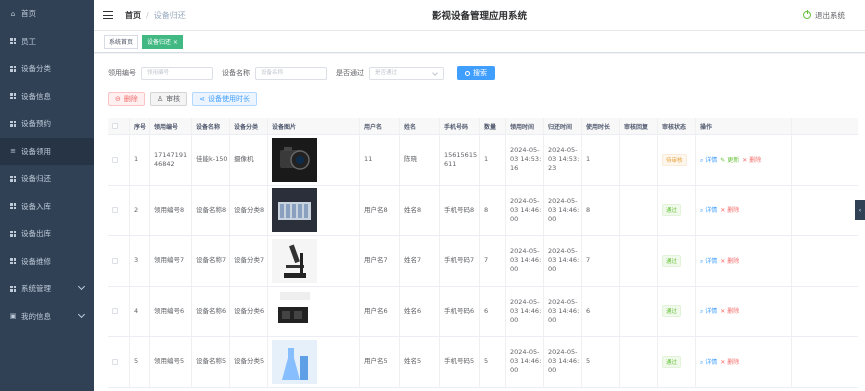 The image size is (865, 391). I want to click on usage-time-button: ⋖ 设备使用时长, so click(225, 99).